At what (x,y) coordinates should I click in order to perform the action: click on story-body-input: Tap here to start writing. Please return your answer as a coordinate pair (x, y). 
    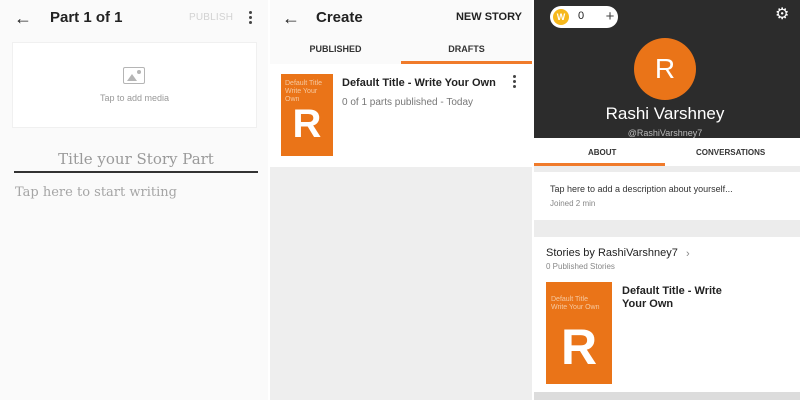
    Looking at the image, I should click on (96, 192).